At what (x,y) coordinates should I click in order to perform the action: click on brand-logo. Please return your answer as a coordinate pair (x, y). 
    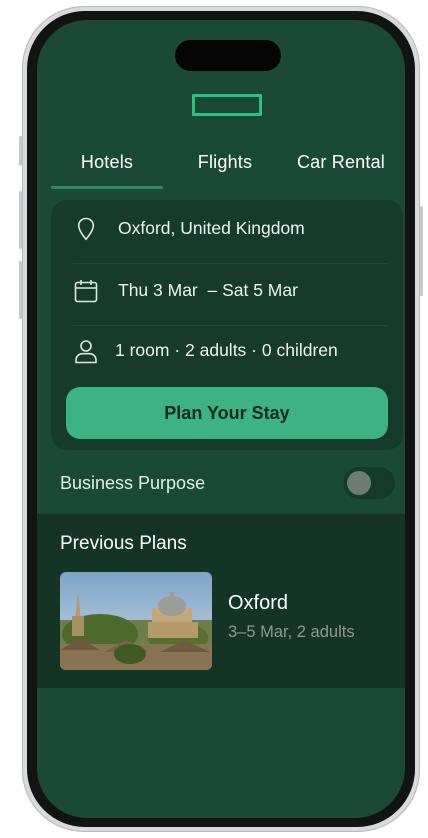
    Looking at the image, I should click on (227, 105).